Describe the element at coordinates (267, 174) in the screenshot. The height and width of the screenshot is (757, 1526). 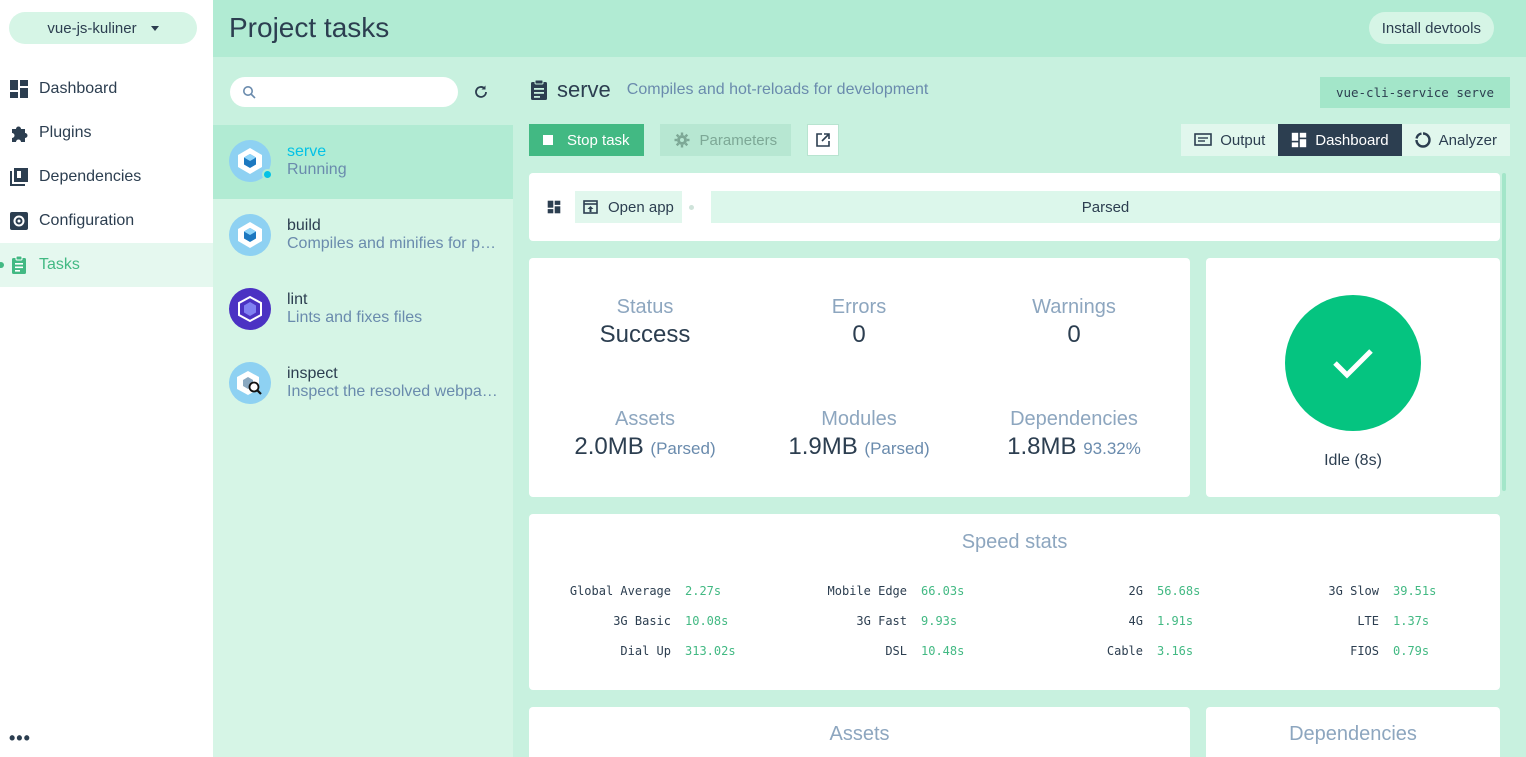
I see `running-indicator` at that location.